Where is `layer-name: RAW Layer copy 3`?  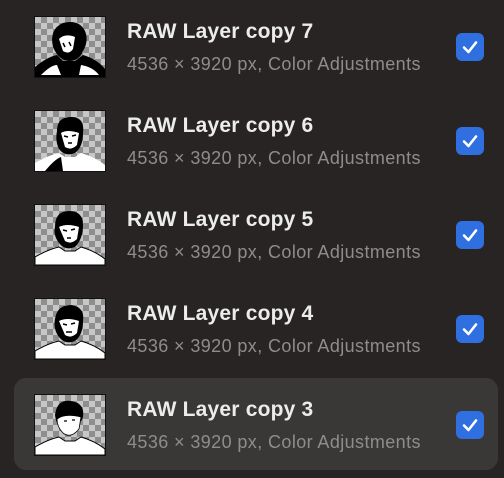
layer-name: RAW Layer copy 3 is located at coordinates (220, 409).